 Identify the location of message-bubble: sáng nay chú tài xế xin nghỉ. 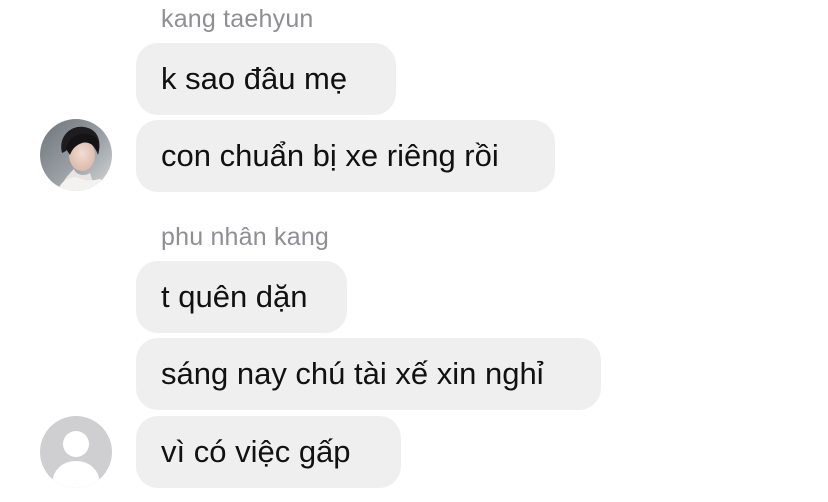
(368, 374).